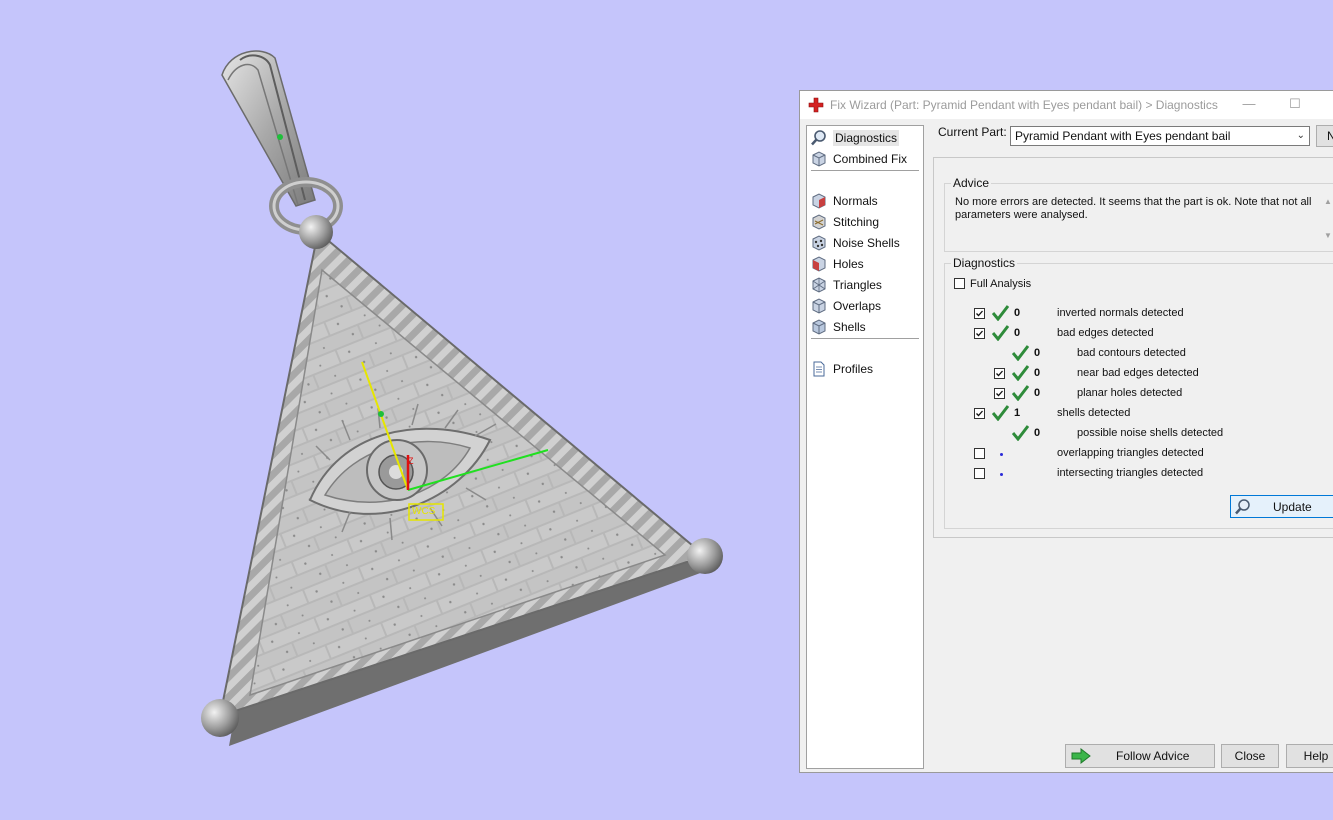  What do you see at coordinates (865, 285) in the screenshot?
I see `nav-item-triangles: Triangles` at bounding box center [865, 285].